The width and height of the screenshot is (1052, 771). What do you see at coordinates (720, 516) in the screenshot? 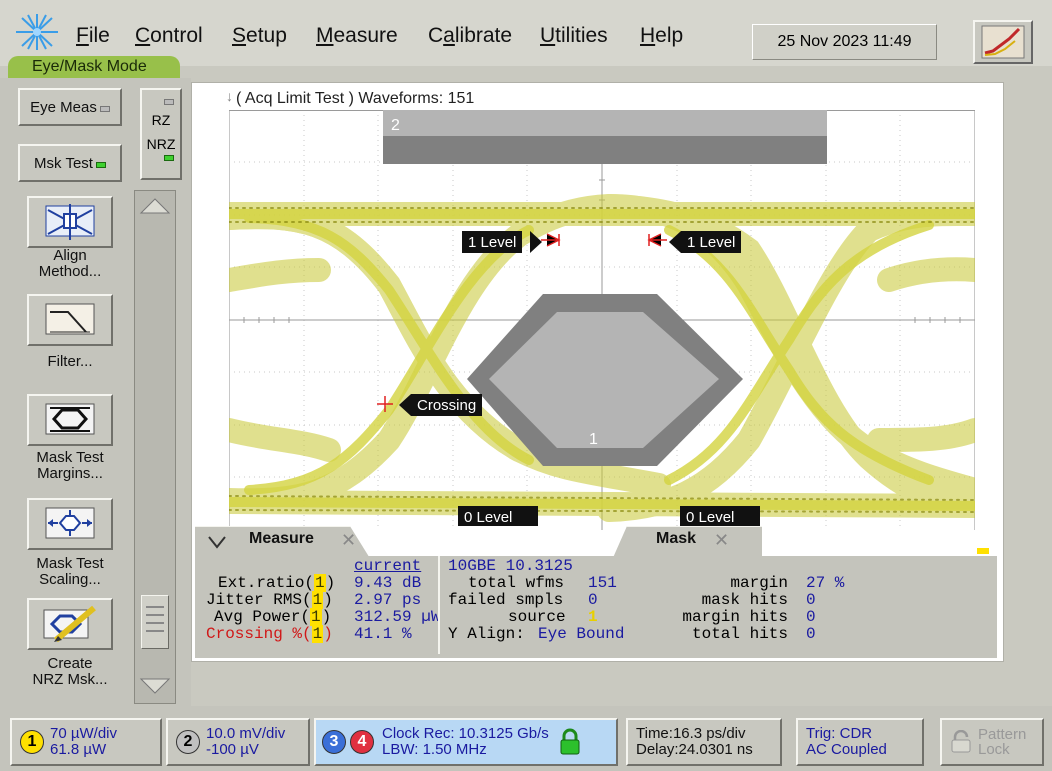
I see `zero-level-right-marker: 0 Level` at bounding box center [720, 516].